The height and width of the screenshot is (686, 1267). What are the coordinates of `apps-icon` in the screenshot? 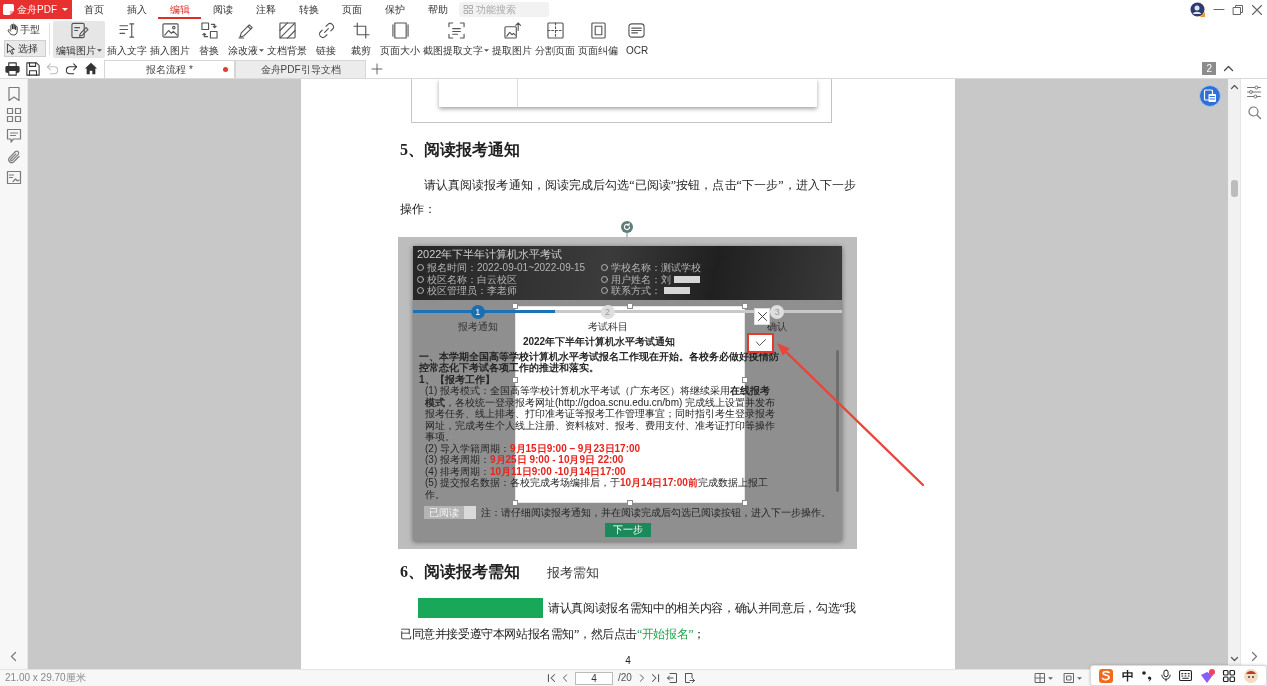 It's located at (1229, 675).